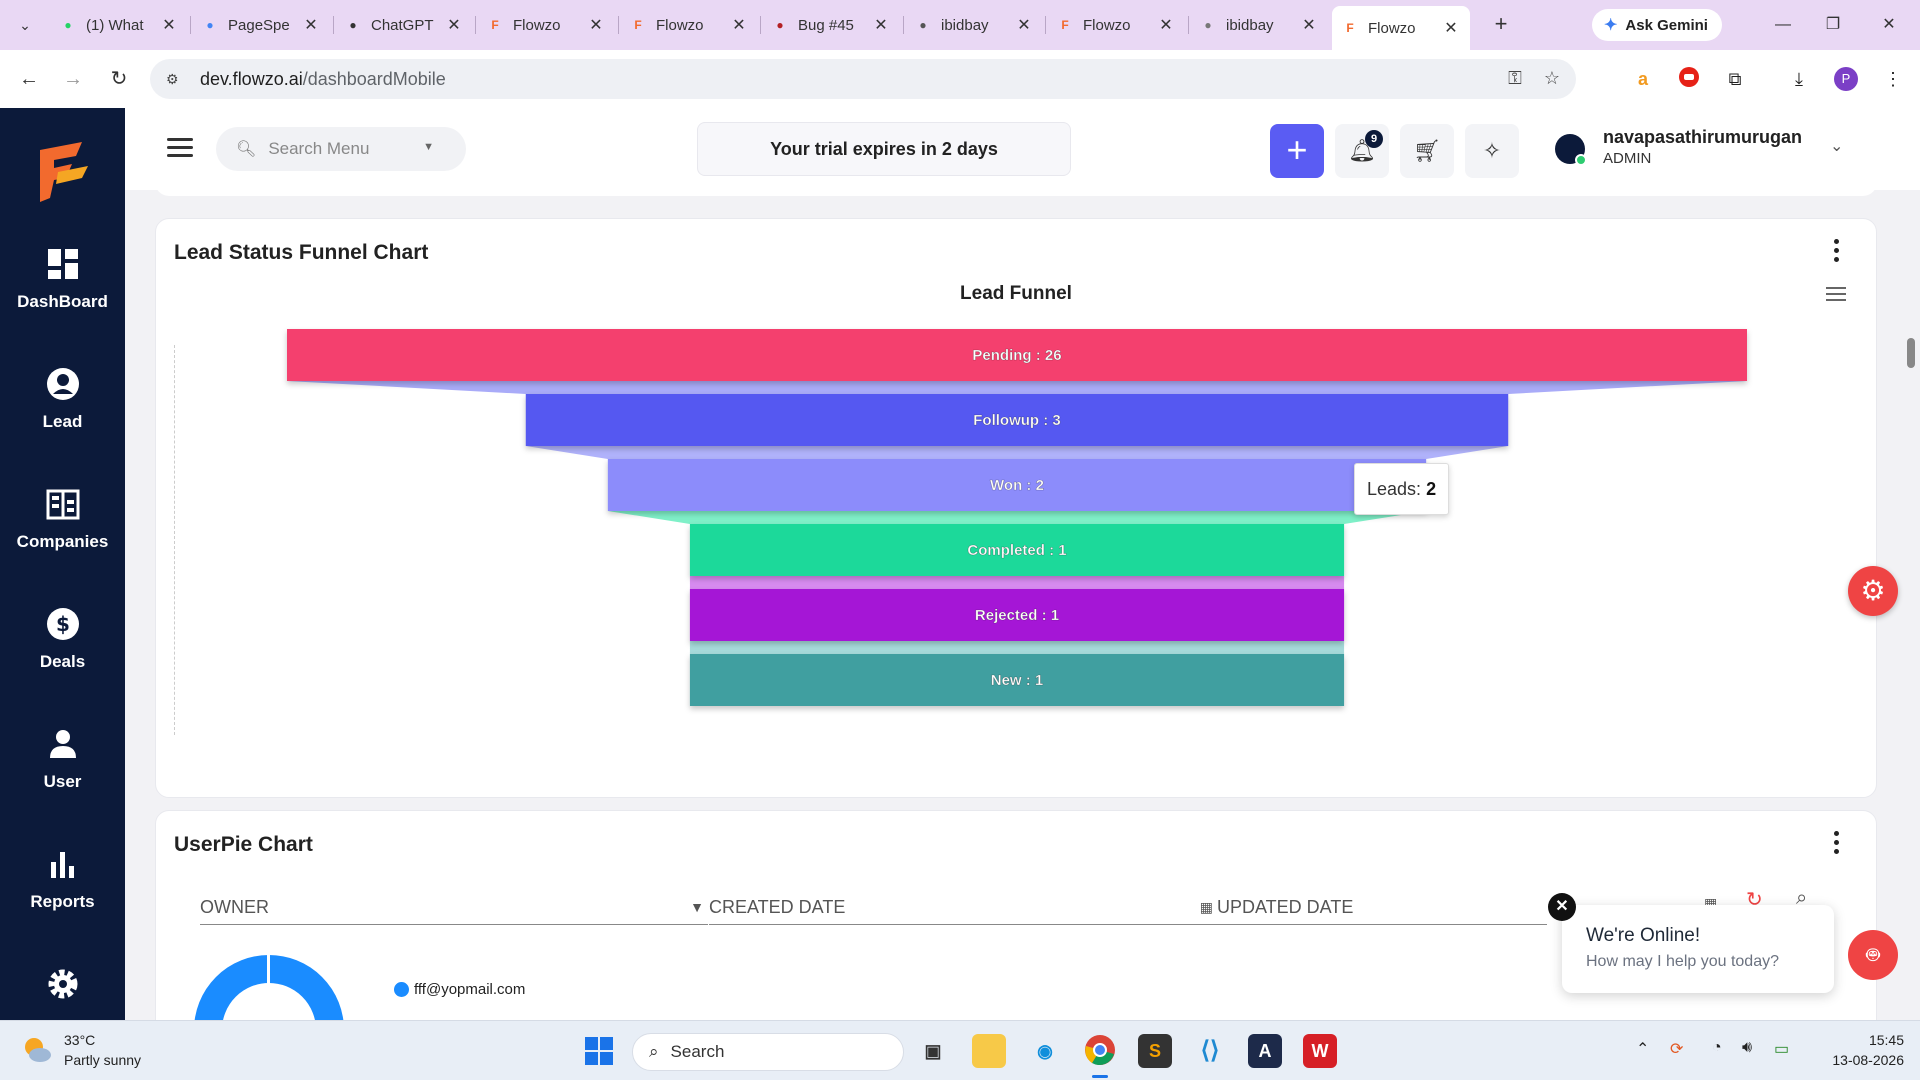 The height and width of the screenshot is (1080, 1920). Describe the element at coordinates (119, 79) in the screenshot. I see `reload-icon: ↻` at that location.